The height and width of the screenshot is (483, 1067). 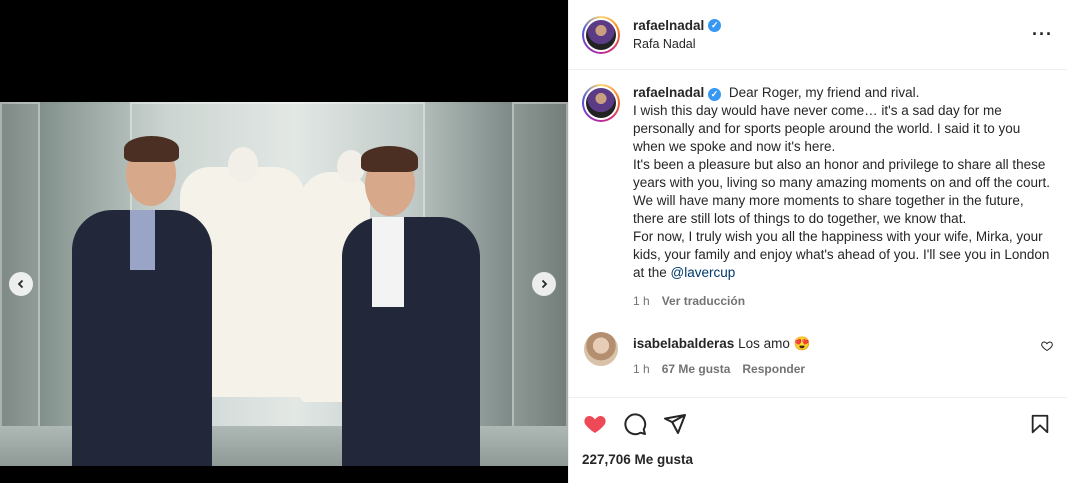 What do you see at coordinates (641, 369) in the screenshot?
I see `comment-time: 1 h` at bounding box center [641, 369].